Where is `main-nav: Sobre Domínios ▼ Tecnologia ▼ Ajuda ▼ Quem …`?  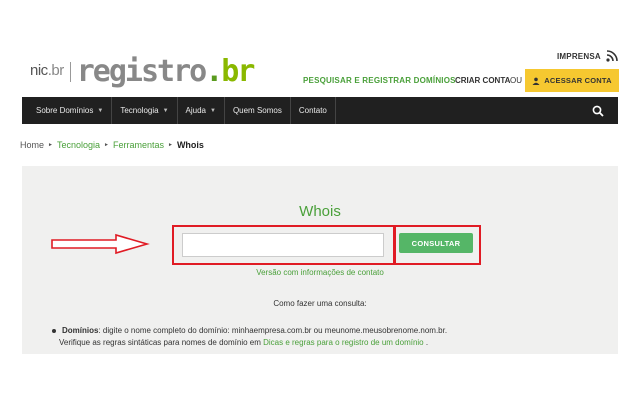
main-nav: Sobre Domínios ▼ Tecnologia ▼ Ajuda ▼ Quem … is located at coordinates (320, 110).